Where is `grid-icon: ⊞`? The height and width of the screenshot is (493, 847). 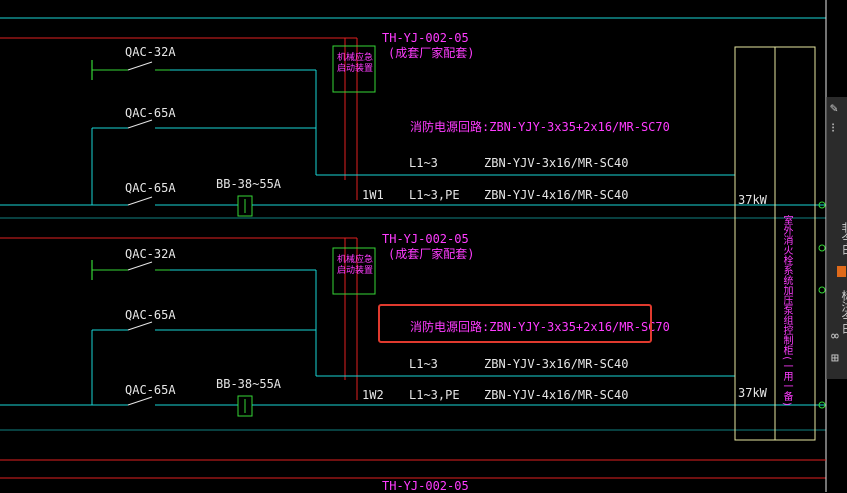
grid-icon: ⊞ is located at coordinates (835, 359).